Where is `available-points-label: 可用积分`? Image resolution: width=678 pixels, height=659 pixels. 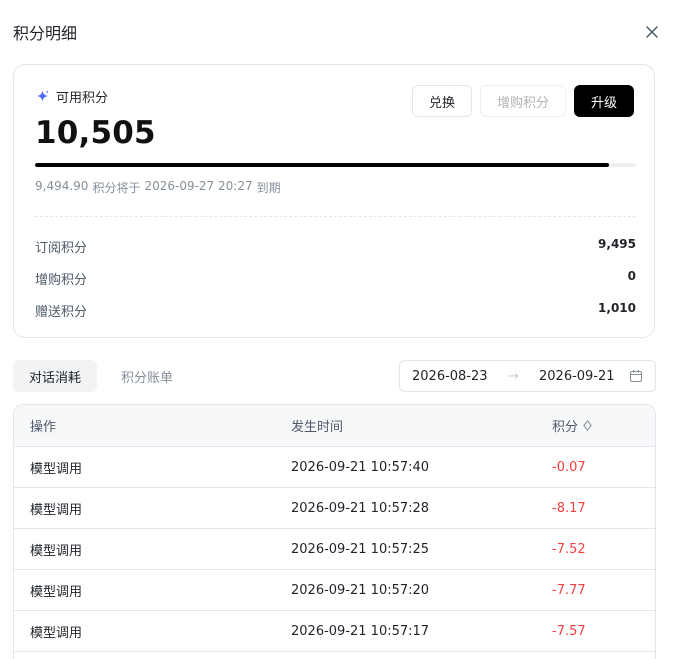
available-points-label: 可用积分 is located at coordinates (82, 98).